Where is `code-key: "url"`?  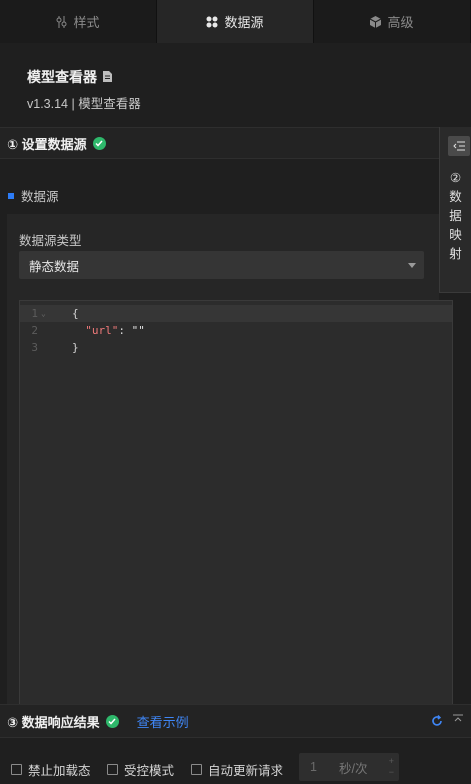
code-key: "url" is located at coordinates (102, 330).